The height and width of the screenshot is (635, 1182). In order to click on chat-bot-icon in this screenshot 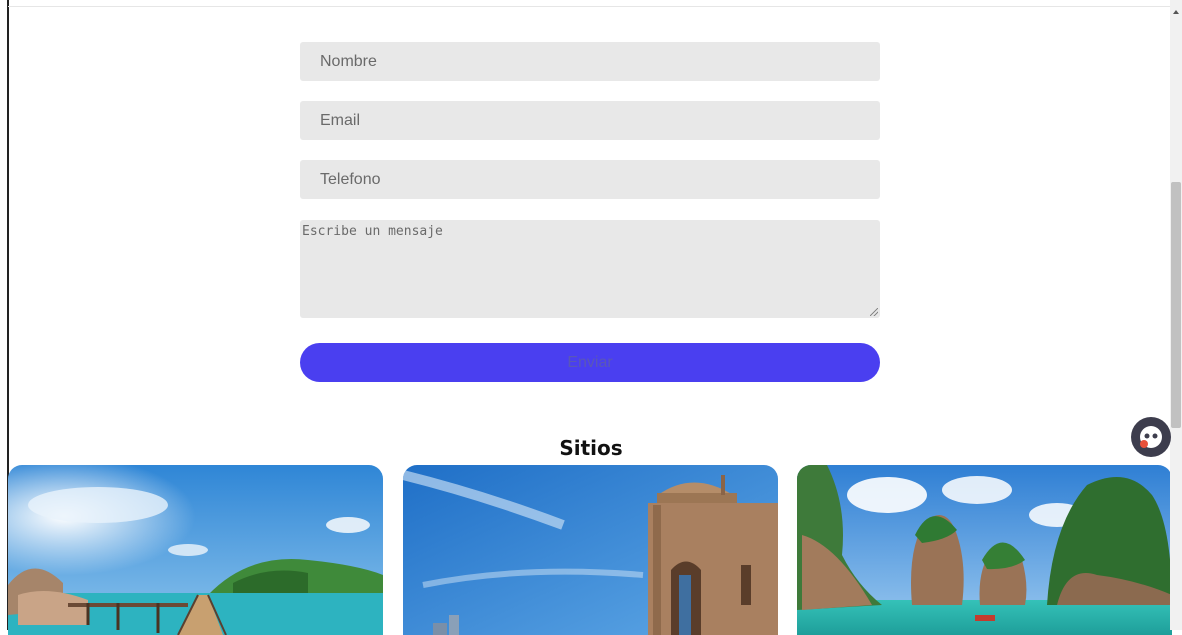, I will do `click(1151, 437)`.